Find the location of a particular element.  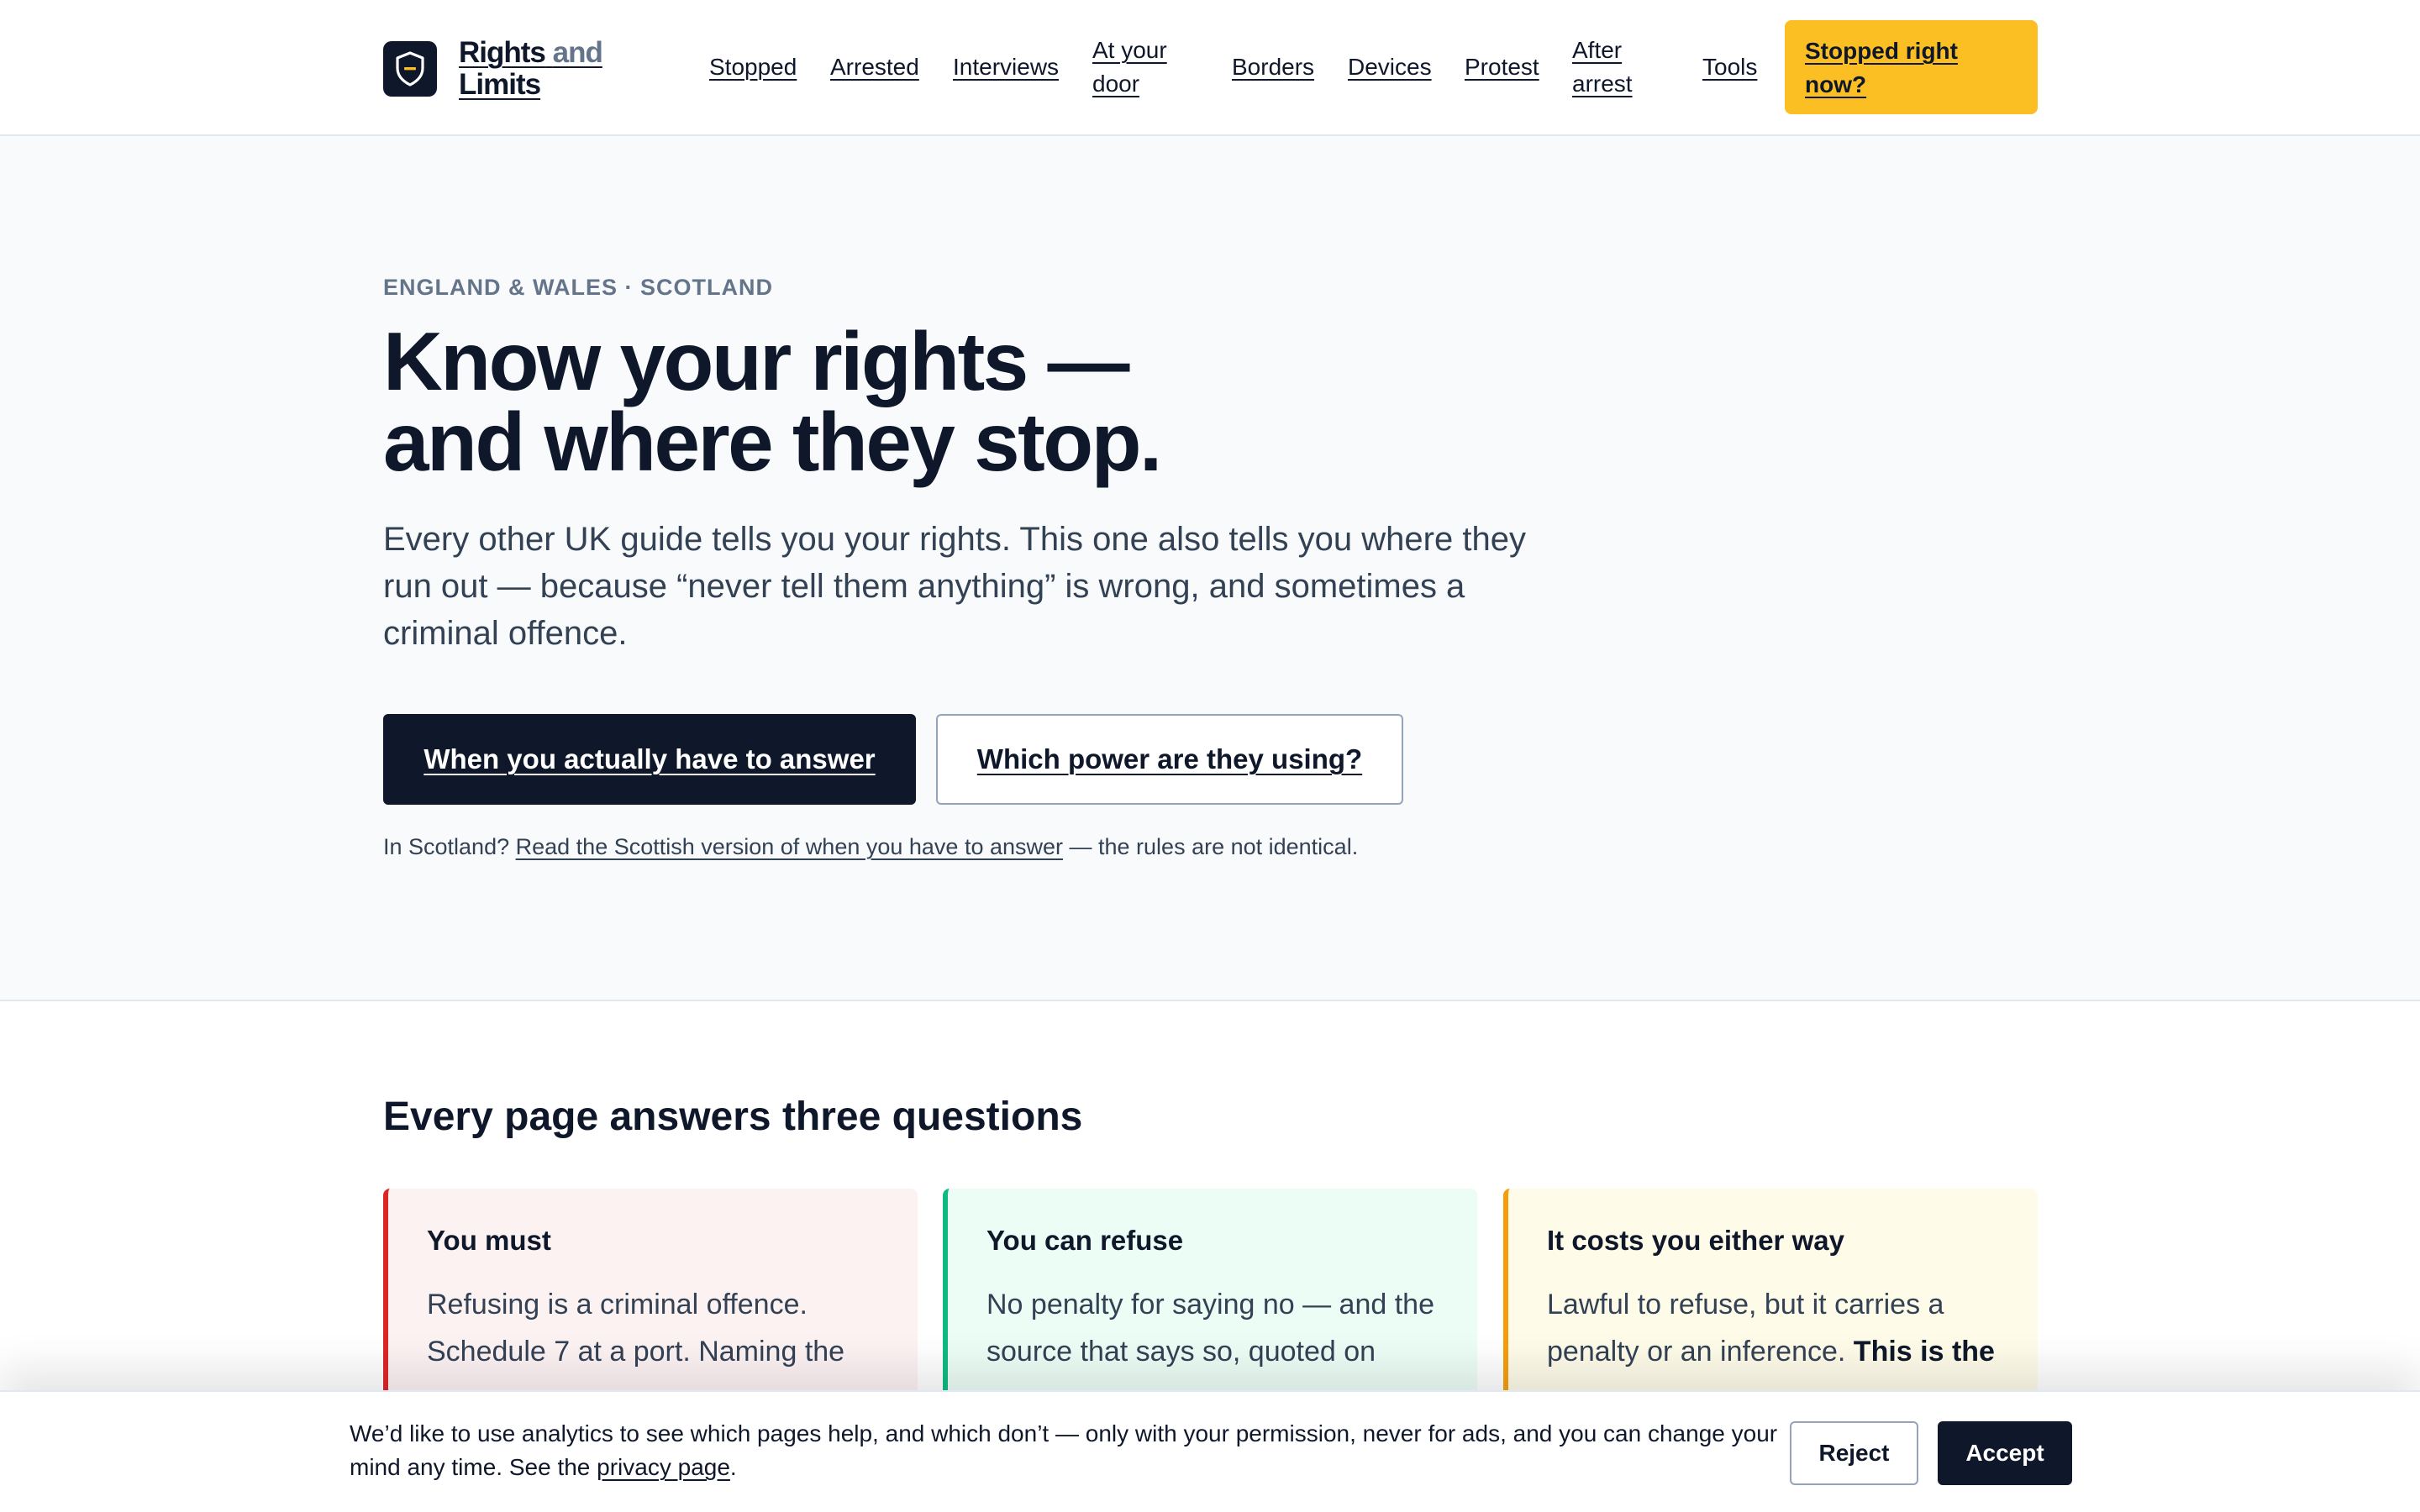

privacy-page-link: privacy page is located at coordinates (663, 1467).